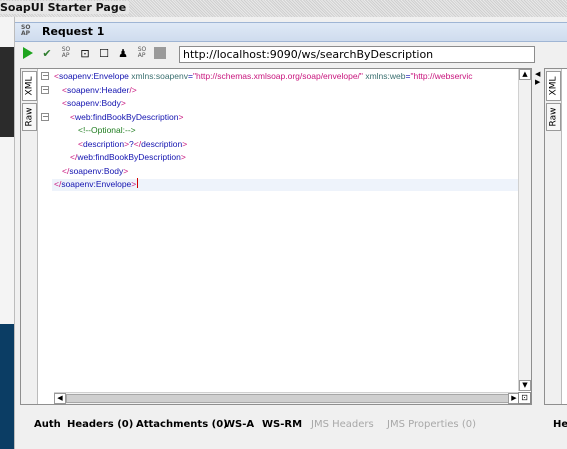 The height and width of the screenshot is (449, 567). What do you see at coordinates (524, 398) in the screenshot?
I see `scroll-corner-icon: ⊡` at bounding box center [524, 398].